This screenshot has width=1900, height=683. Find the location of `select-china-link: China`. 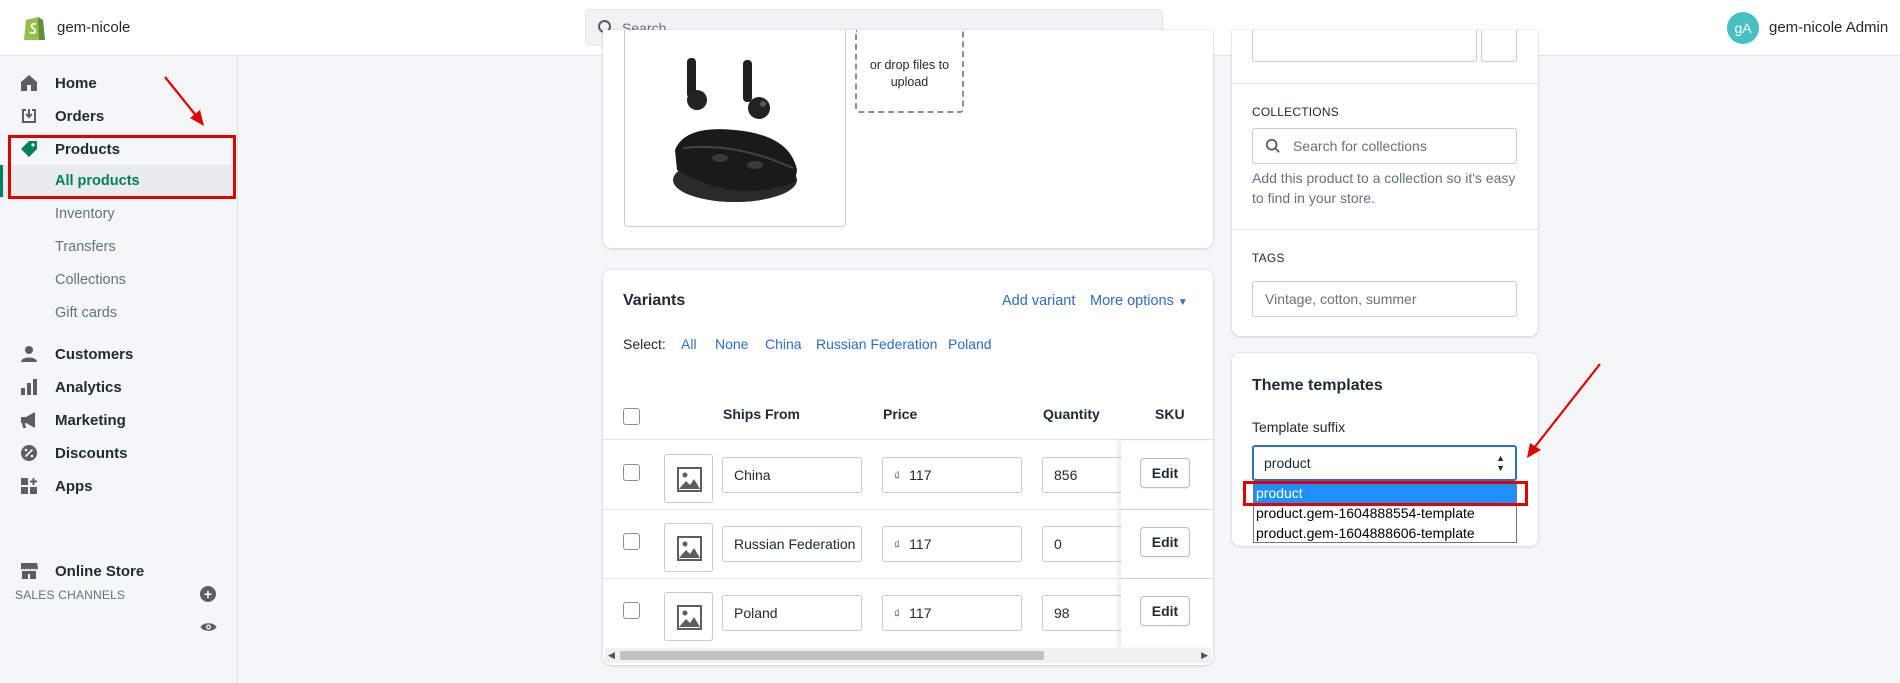

select-china-link: China is located at coordinates (783, 344).